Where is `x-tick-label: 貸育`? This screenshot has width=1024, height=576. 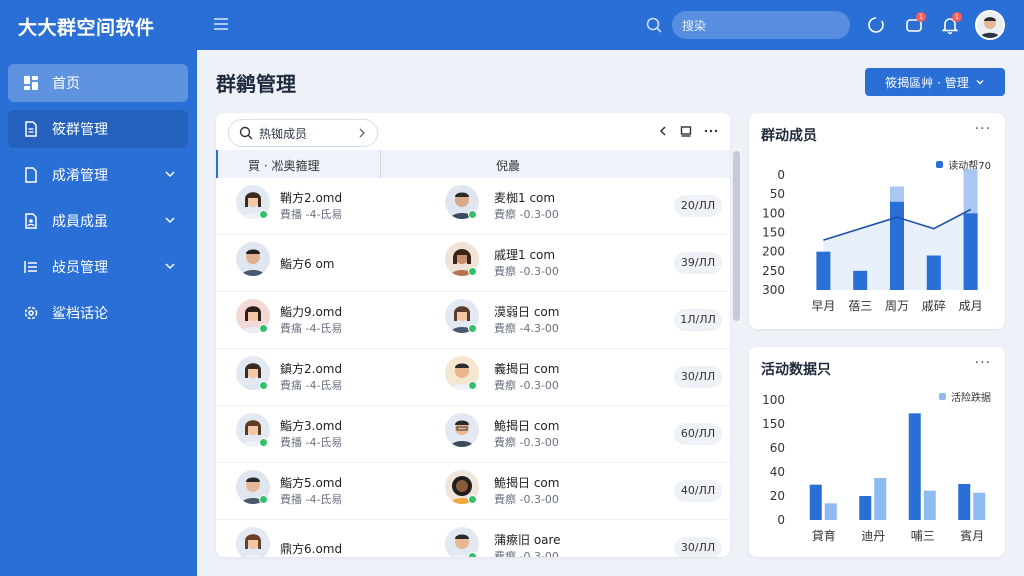
x-tick-label: 貸育 is located at coordinates (824, 535).